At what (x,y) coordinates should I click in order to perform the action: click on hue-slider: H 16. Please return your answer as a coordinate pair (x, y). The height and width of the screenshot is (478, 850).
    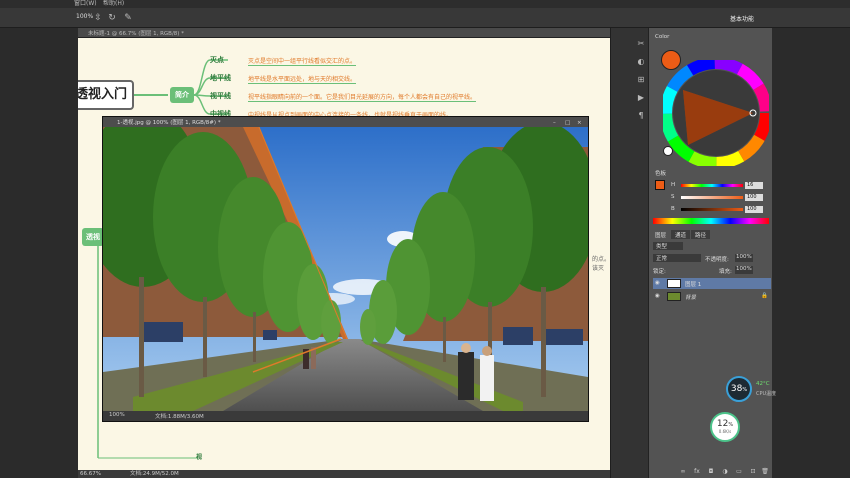
    Looking at the image, I should click on (712, 186).